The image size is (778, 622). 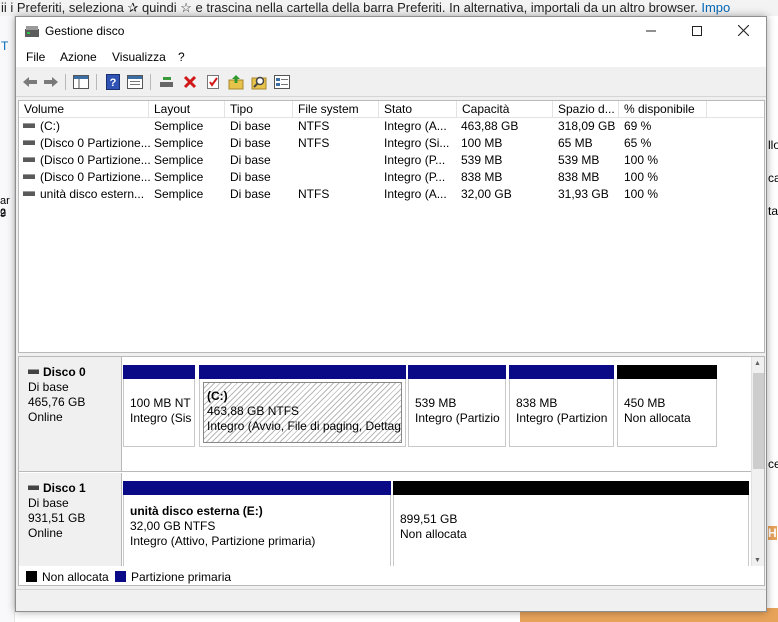 I want to click on partition-content: 100 MB NT Integro (Sis, so click(x=159, y=412).